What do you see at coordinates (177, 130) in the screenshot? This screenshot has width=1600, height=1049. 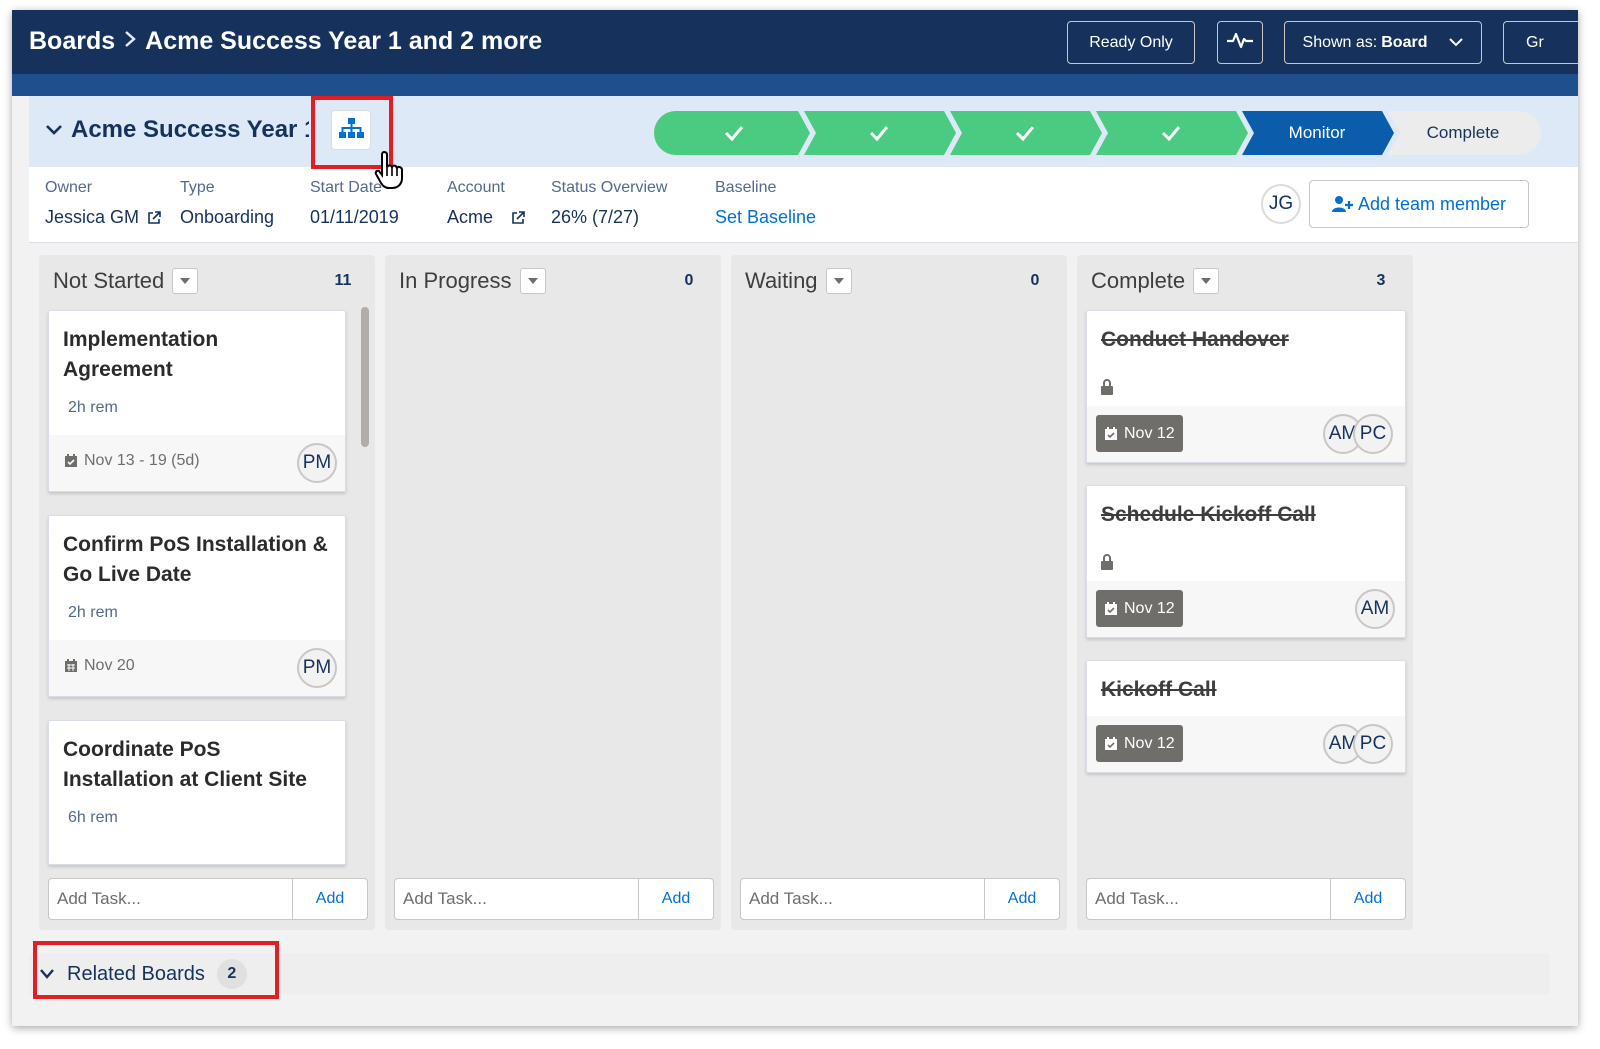 I see `board-title-row: Acme Success Year 1` at bounding box center [177, 130].